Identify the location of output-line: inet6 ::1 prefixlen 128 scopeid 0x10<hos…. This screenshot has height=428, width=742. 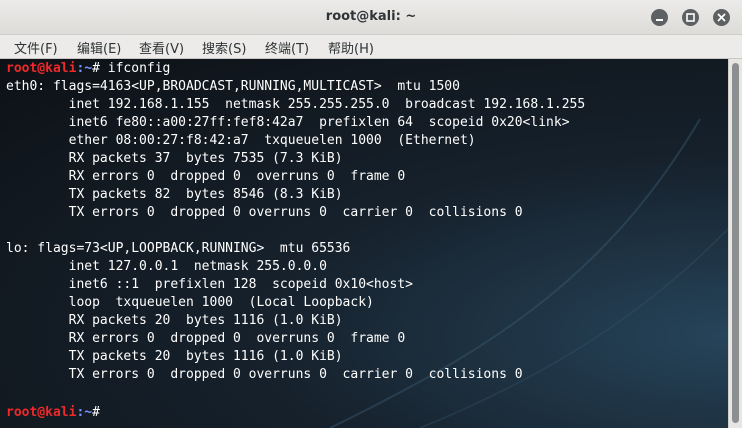
(209, 284).